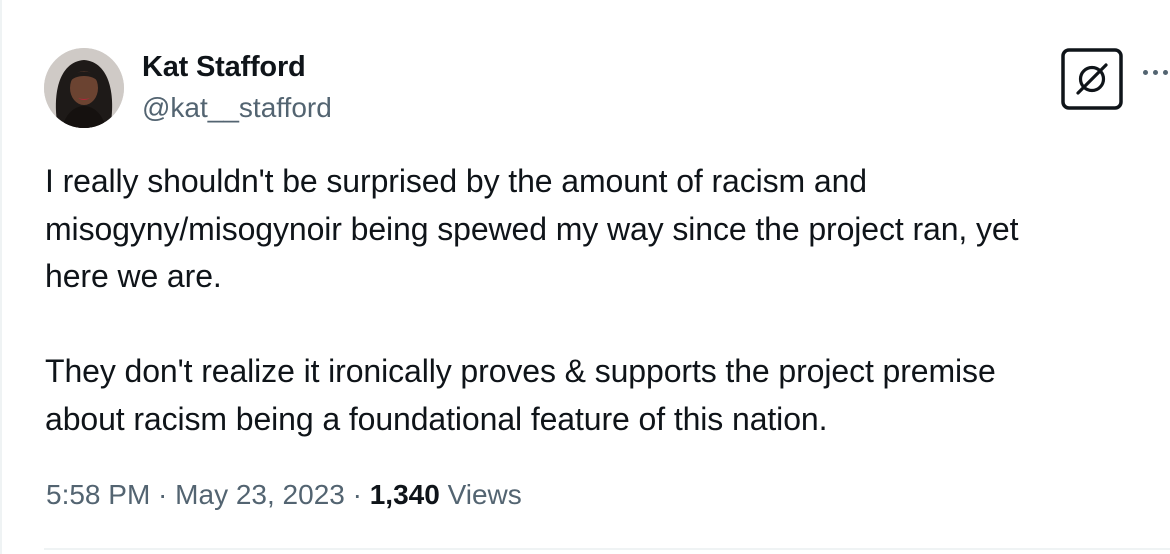 Image resolution: width=1170 pixels, height=554 pixels. What do you see at coordinates (607, 549) in the screenshot?
I see `divider` at bounding box center [607, 549].